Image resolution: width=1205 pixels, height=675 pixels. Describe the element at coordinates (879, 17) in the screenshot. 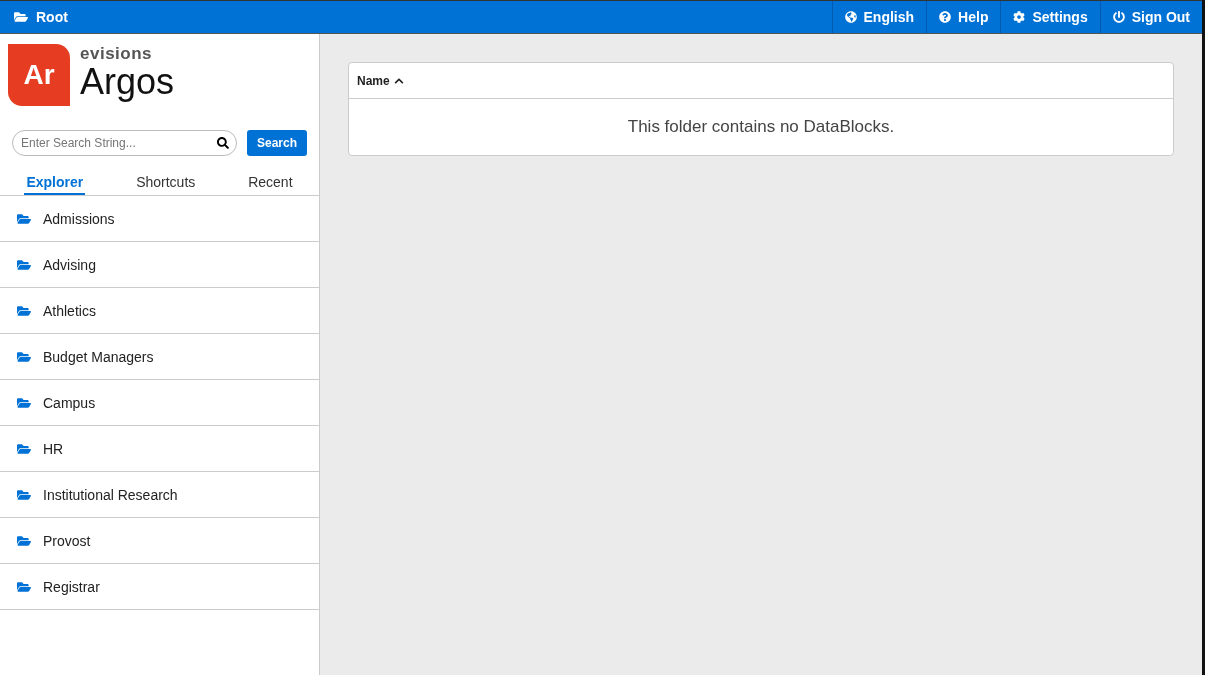

I see `language-link: English` at that location.